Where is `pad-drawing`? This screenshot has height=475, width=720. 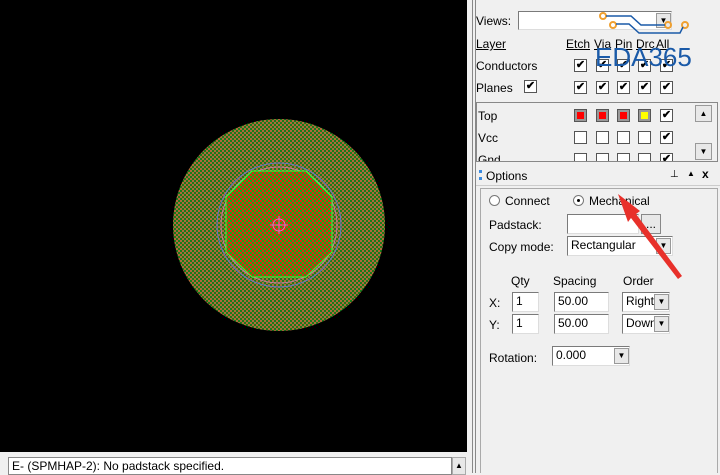
pad-drawing is located at coordinates (279, 225).